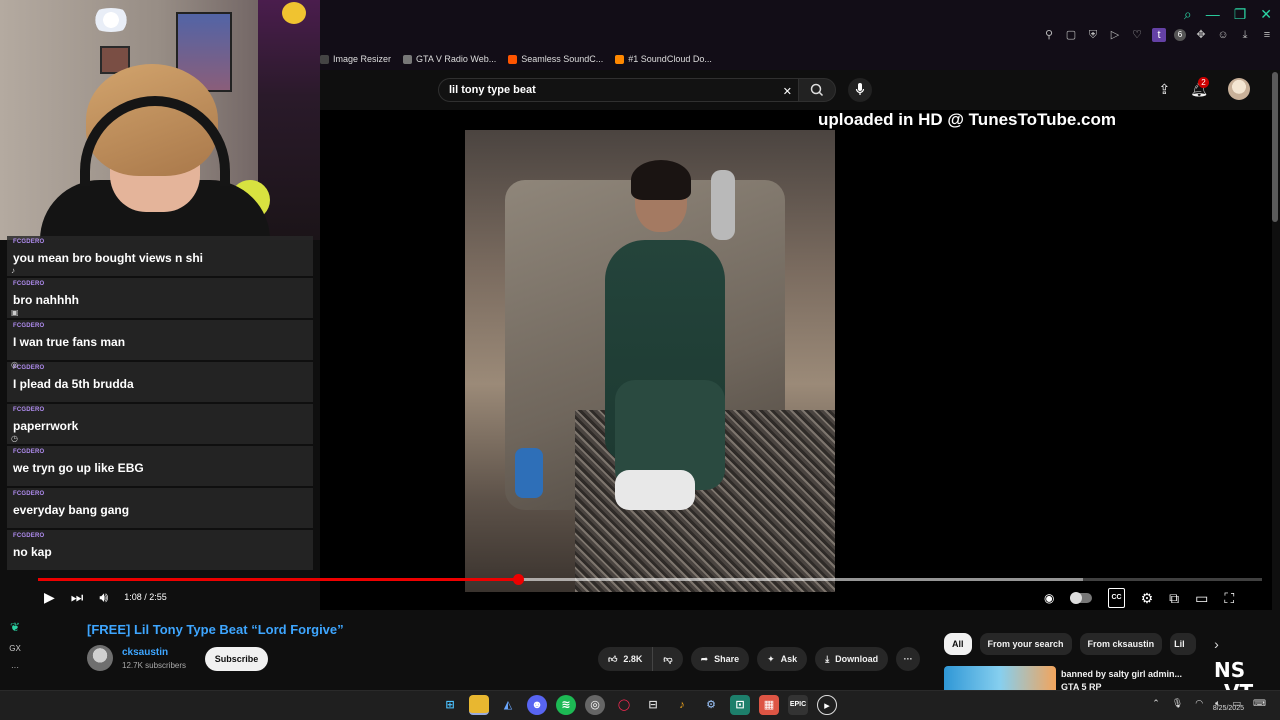 The width and height of the screenshot is (1280, 720). What do you see at coordinates (145, 652) in the screenshot?
I see `channel-name: cksaustin` at bounding box center [145, 652].